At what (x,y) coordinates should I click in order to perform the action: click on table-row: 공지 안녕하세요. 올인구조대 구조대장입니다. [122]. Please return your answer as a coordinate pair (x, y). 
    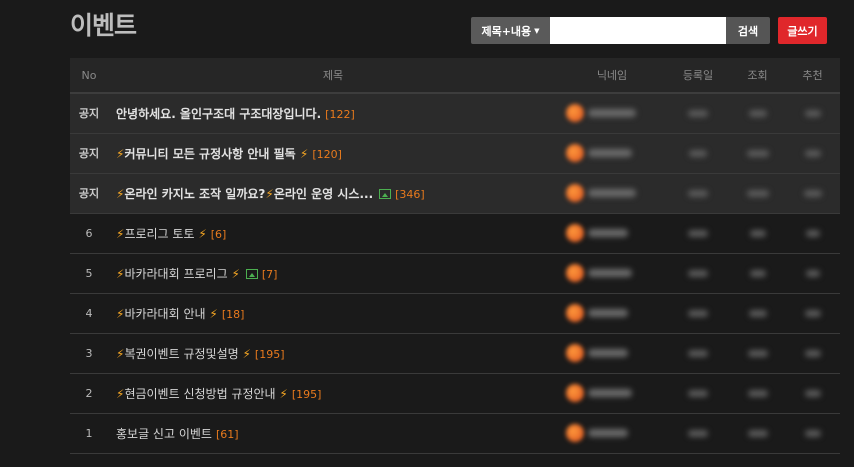
    Looking at the image, I should click on (455, 113).